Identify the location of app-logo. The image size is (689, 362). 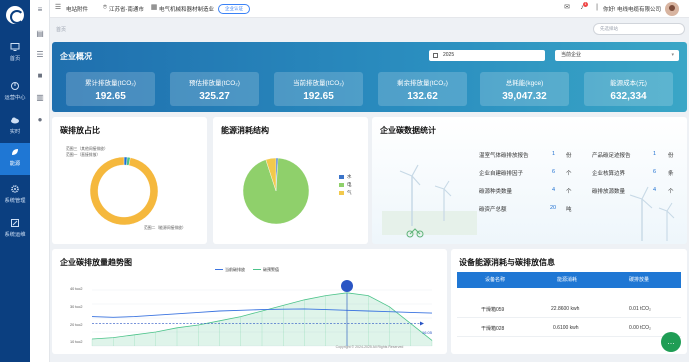
(15, 15).